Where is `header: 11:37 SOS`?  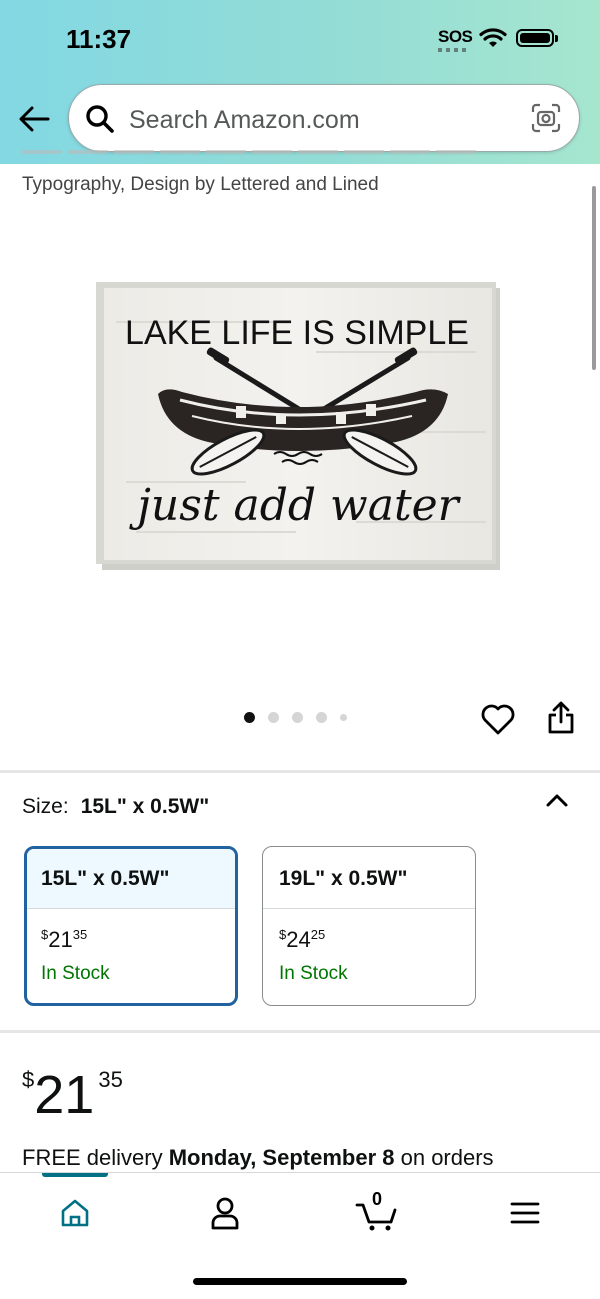
header: 11:37 SOS is located at coordinates (300, 82).